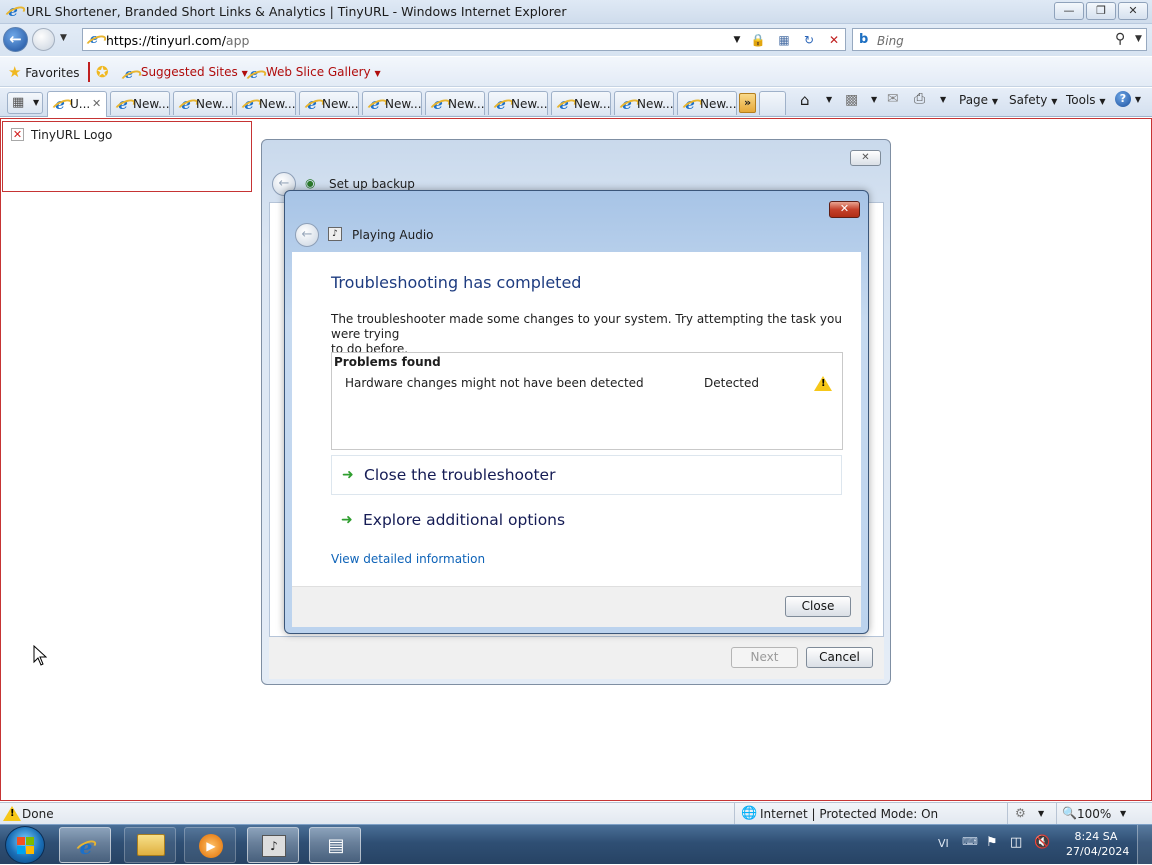 This screenshot has width=1152, height=865. Describe the element at coordinates (1069, 11) in the screenshot. I see `minimize-button: —` at that location.